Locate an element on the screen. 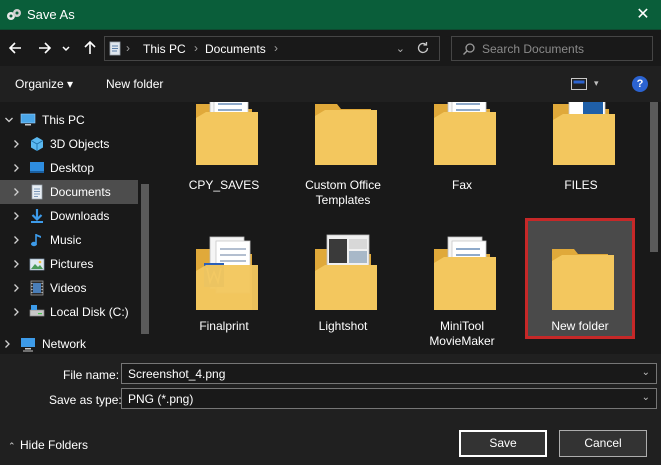  sidebar-item-local-disk: Local Disk (C:) is located at coordinates (69, 312).